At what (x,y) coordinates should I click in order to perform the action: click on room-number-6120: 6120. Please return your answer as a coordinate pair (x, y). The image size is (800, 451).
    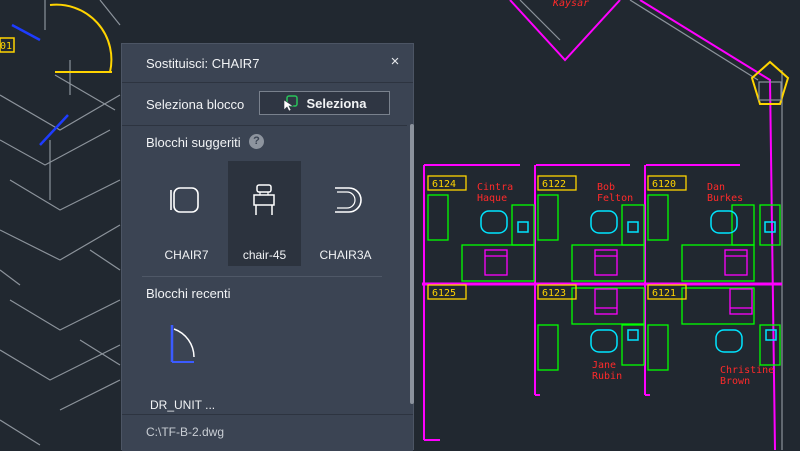
    Looking at the image, I should click on (664, 184).